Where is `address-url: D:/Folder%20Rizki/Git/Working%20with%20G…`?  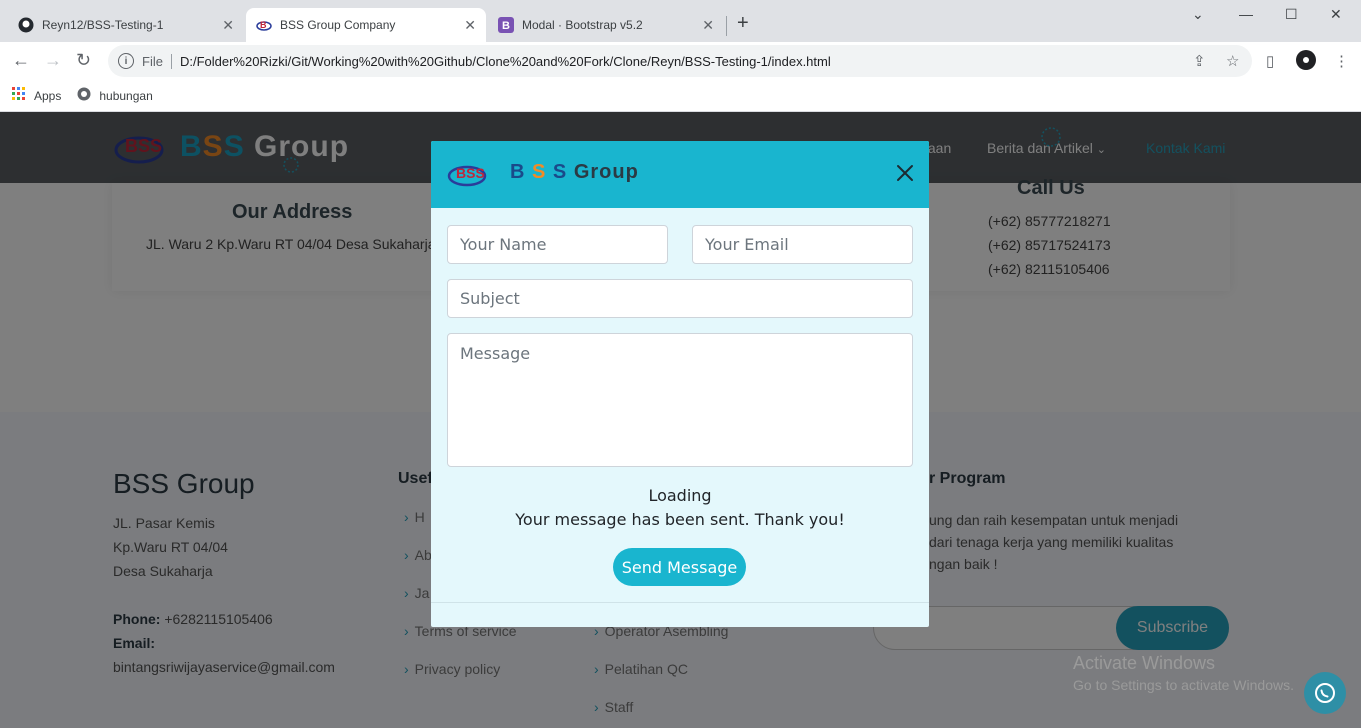 address-url: D:/Folder%20Rizki/Git/Working%20with%20G… is located at coordinates (505, 61).